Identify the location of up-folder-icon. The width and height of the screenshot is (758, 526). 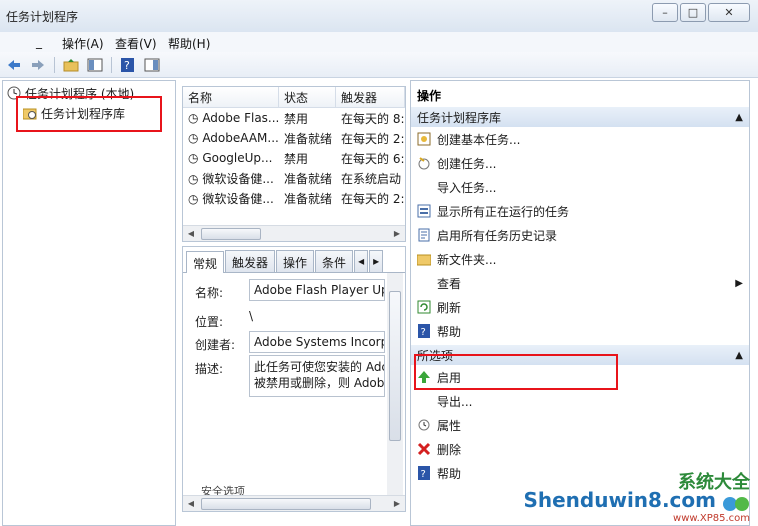
(71, 65).